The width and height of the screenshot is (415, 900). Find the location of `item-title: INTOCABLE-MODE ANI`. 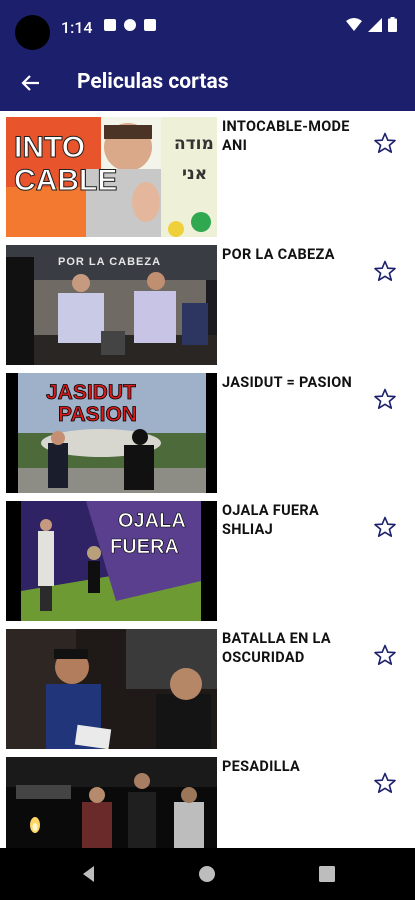

item-title: INTOCABLE-MODE ANI is located at coordinates (286, 136).